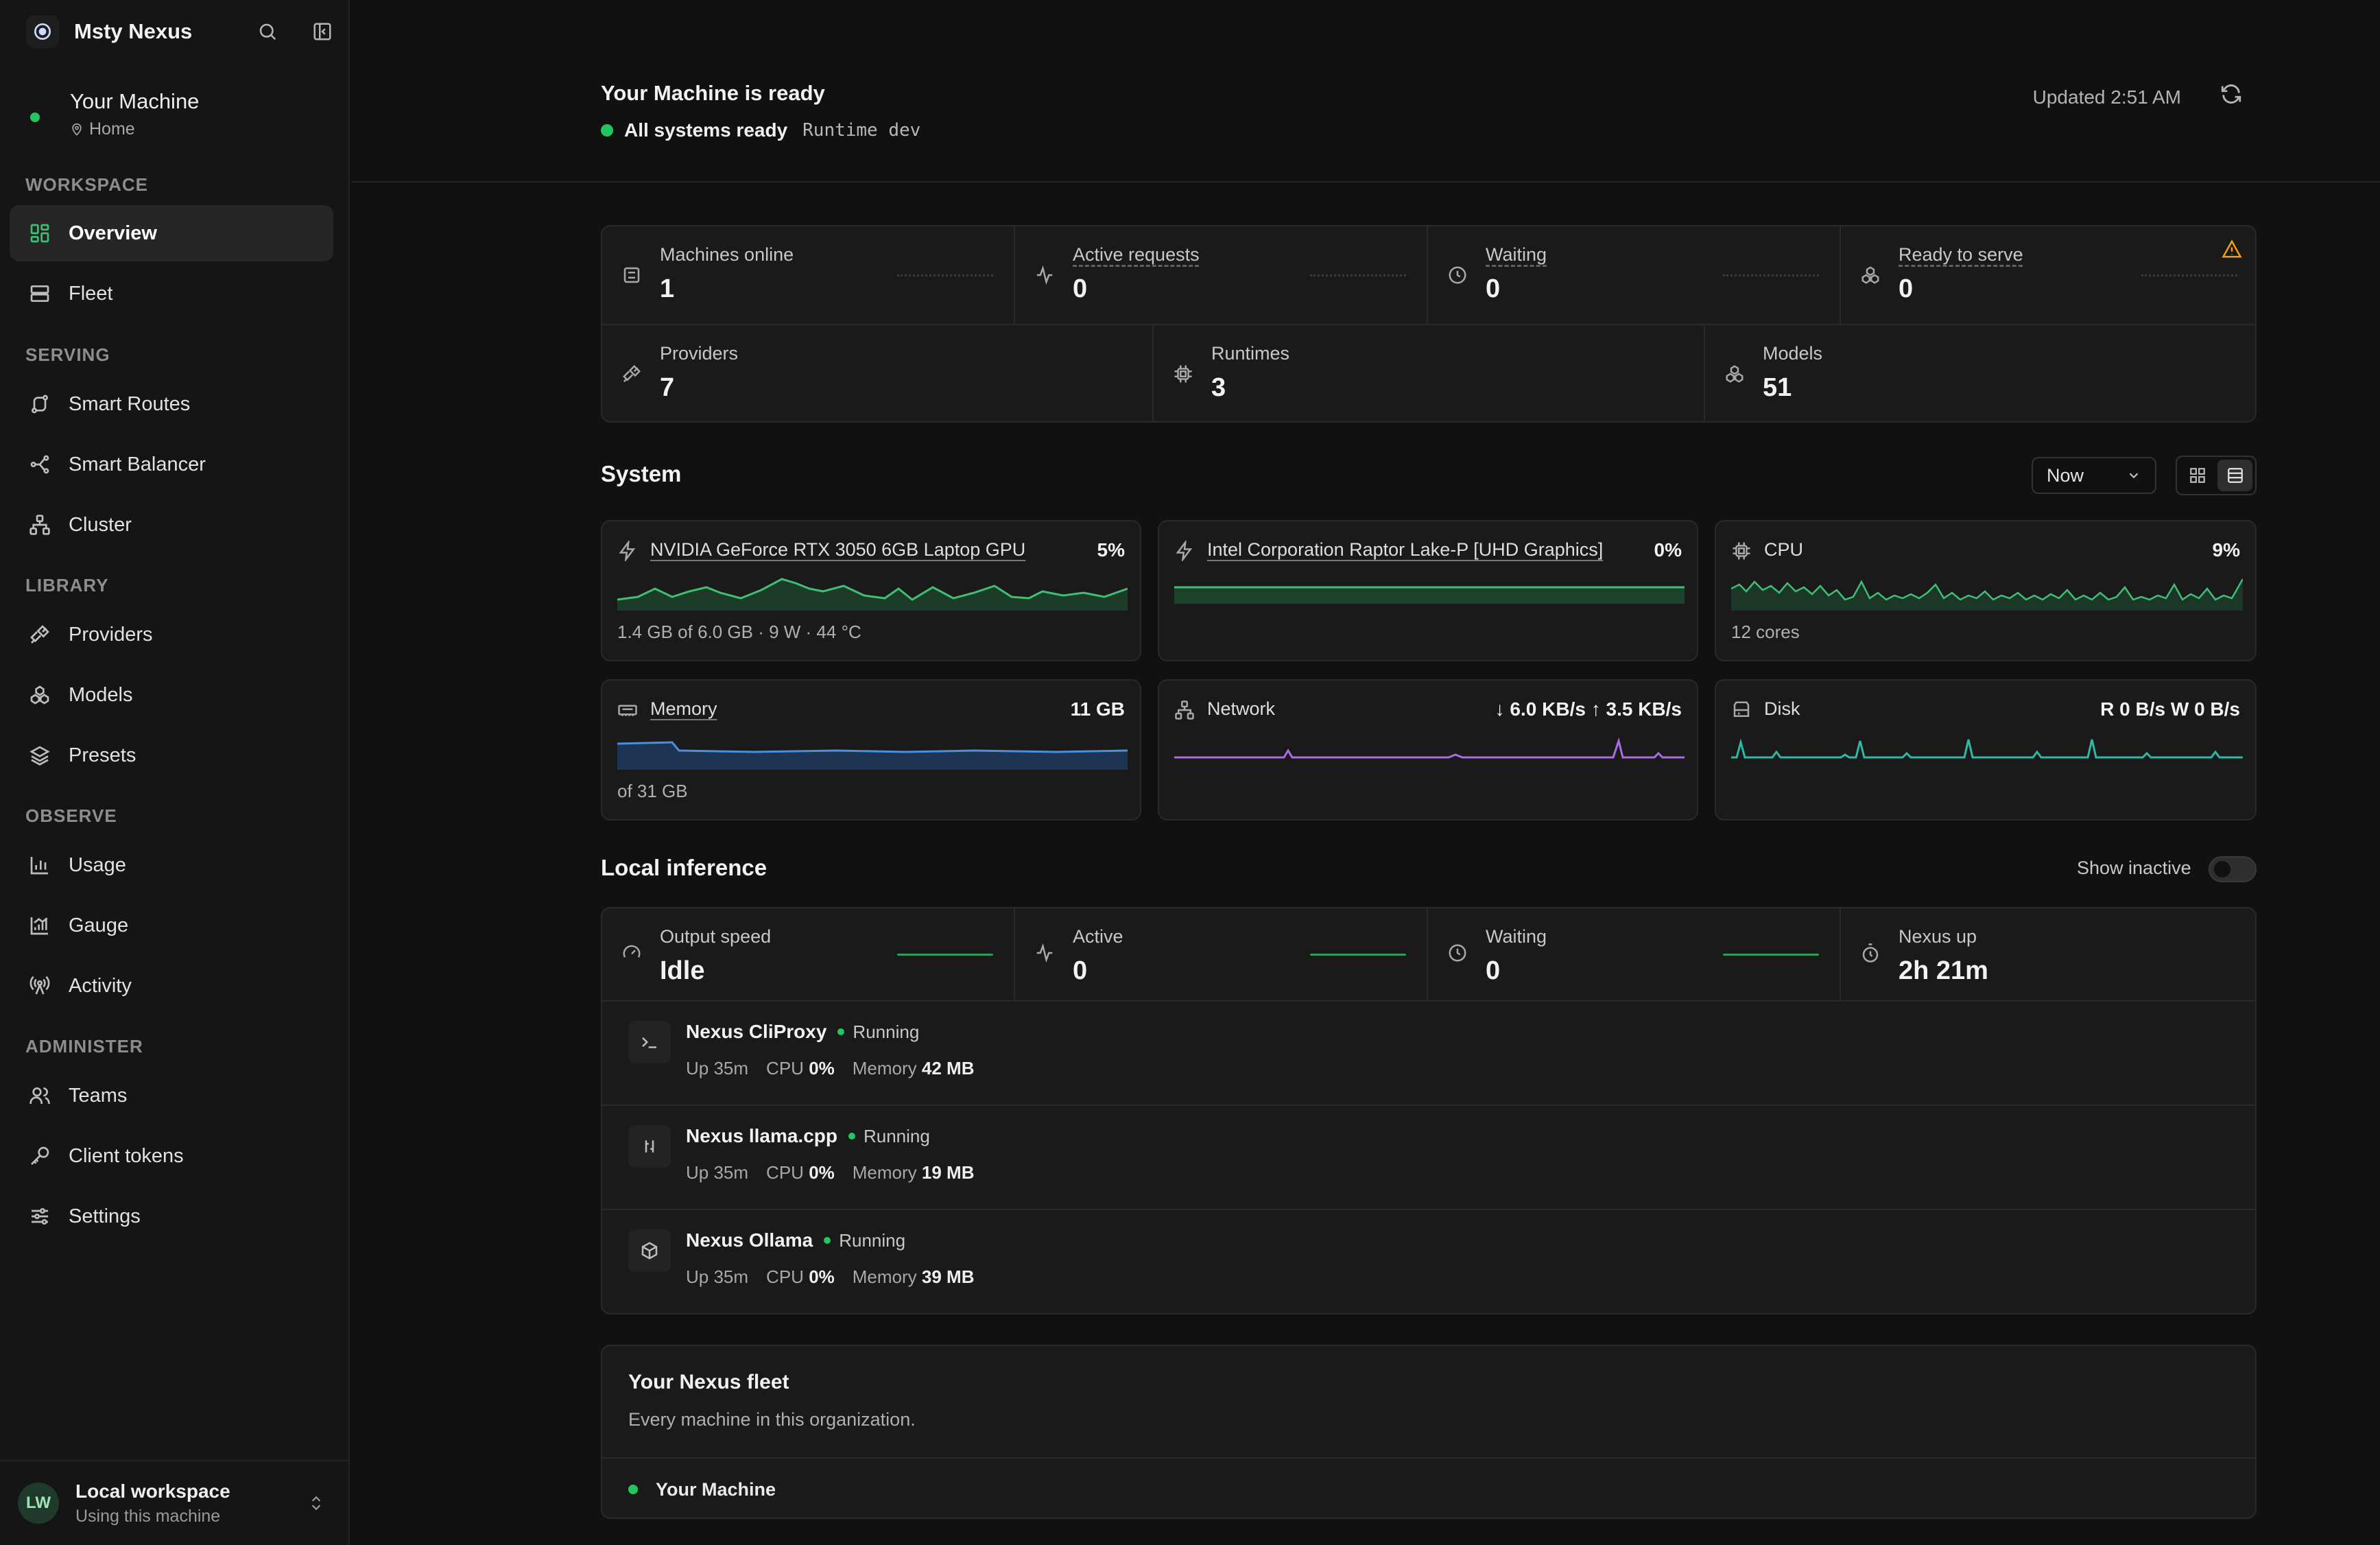 The height and width of the screenshot is (1545, 2380). Describe the element at coordinates (2170, 709) in the screenshot. I see `metric-value: R 0 B/s W 0 B/s` at that location.